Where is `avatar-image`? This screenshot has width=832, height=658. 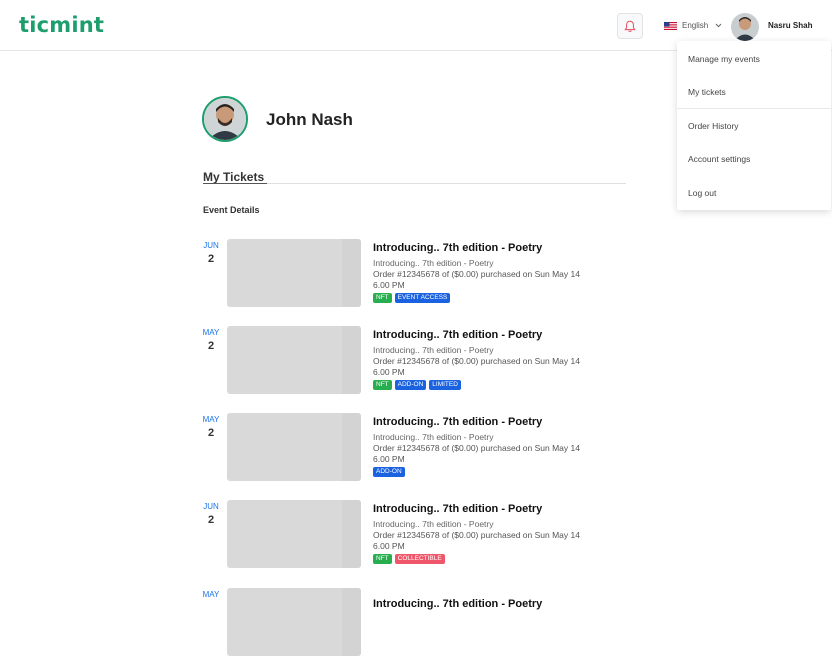
avatar-image is located at coordinates (745, 27).